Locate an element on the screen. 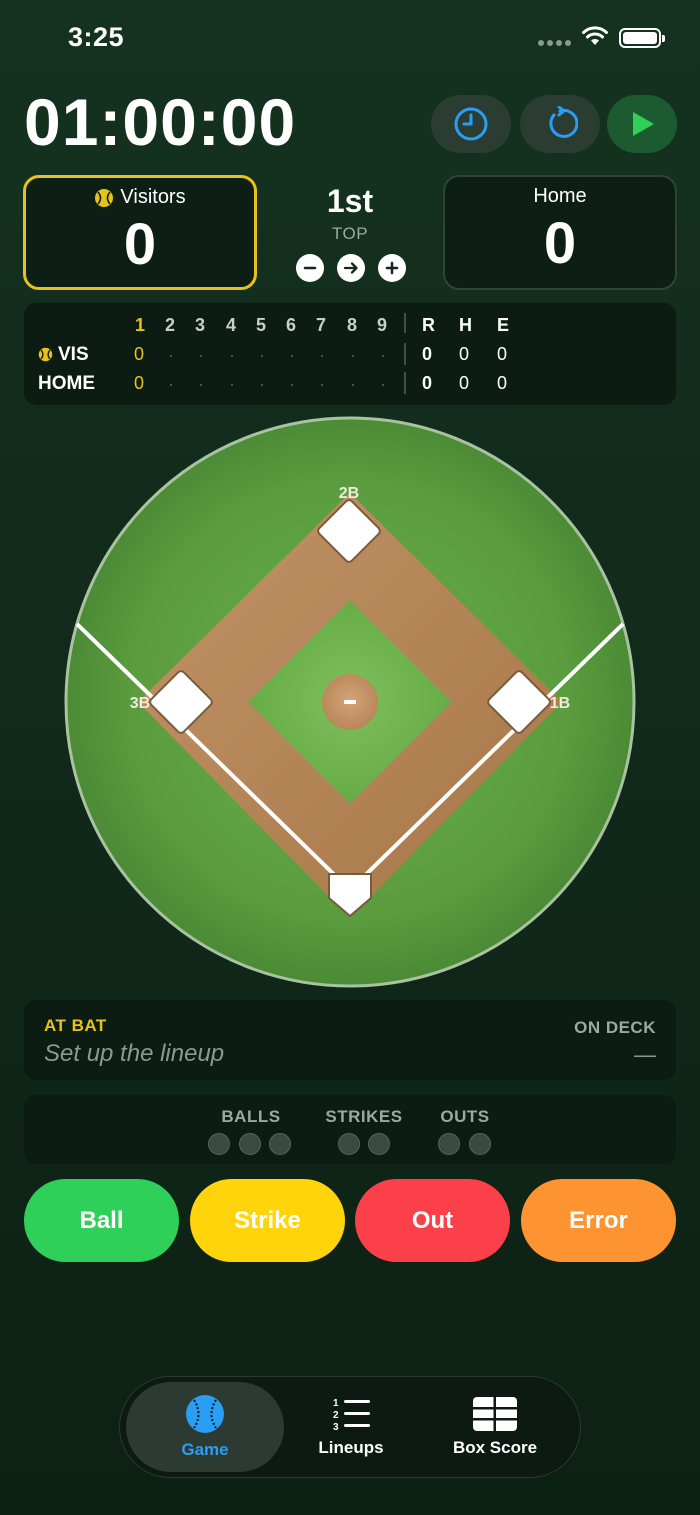 The height and width of the screenshot is (1515, 700). minus-icon is located at coordinates (310, 268).